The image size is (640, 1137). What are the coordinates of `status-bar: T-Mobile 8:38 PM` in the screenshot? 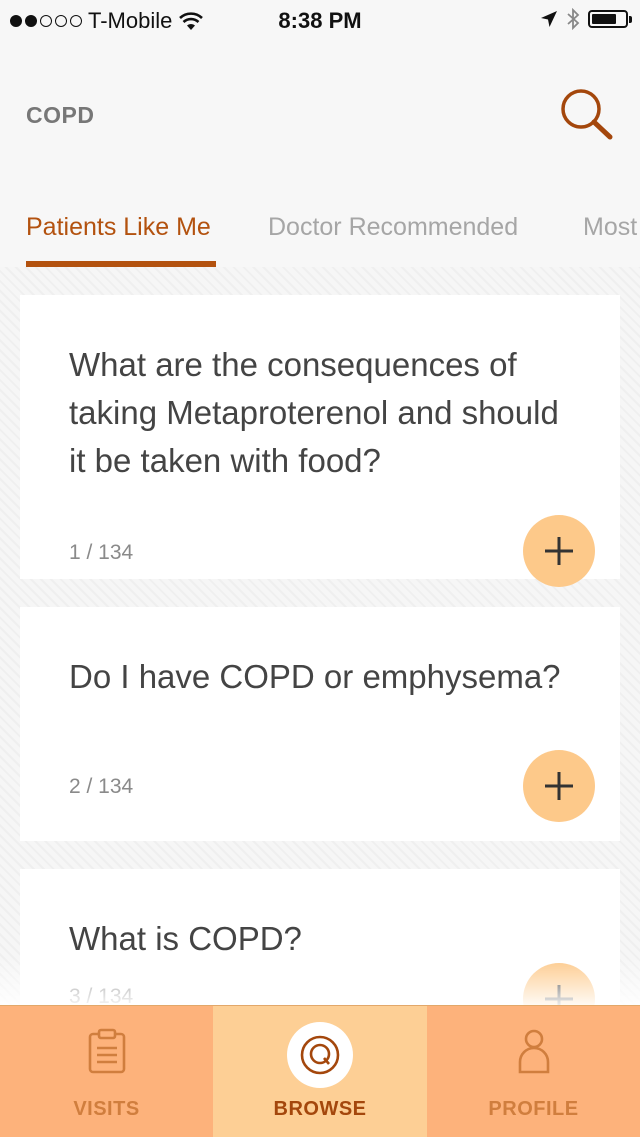 It's located at (320, 20).